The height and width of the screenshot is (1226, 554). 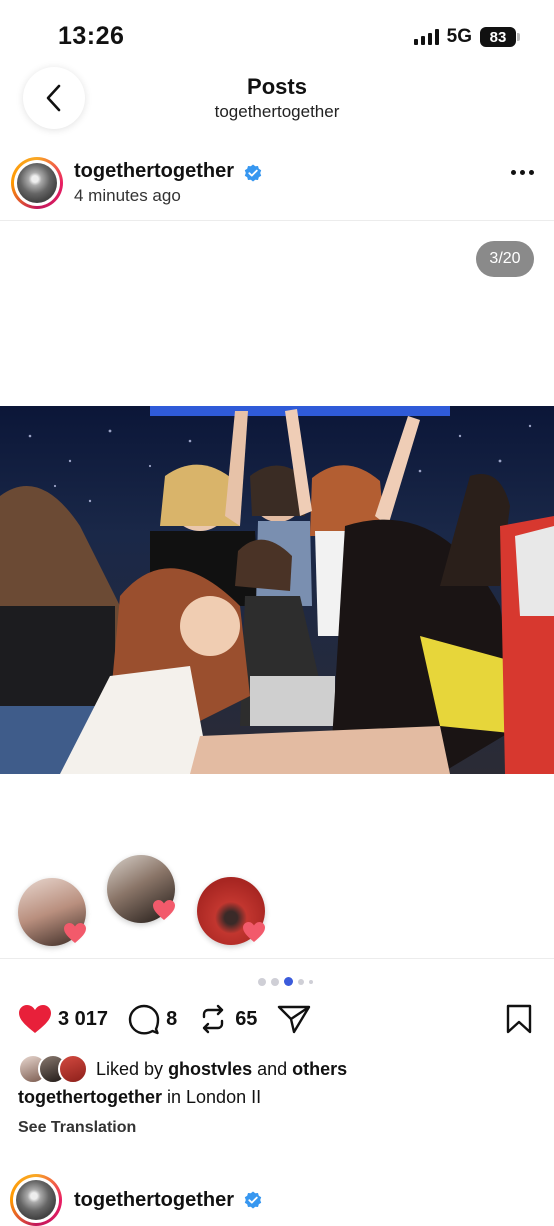 What do you see at coordinates (35, 1019) in the screenshot?
I see `like-heart-icon` at bounding box center [35, 1019].